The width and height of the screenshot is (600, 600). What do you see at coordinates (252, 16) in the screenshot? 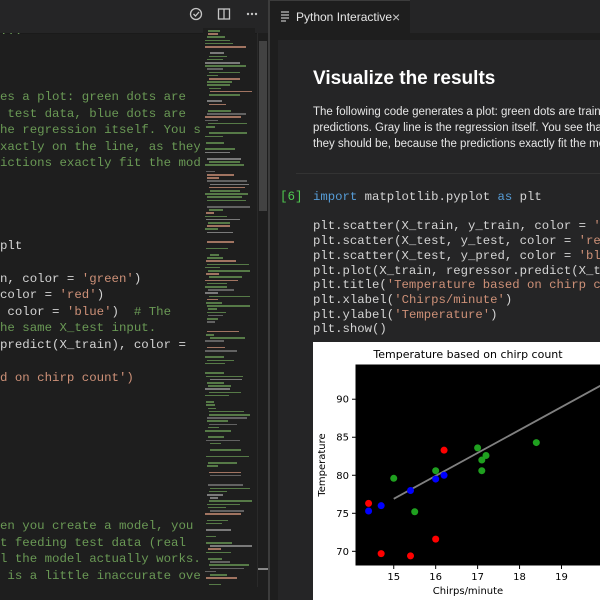
I see `more-actions-icon` at bounding box center [252, 16].